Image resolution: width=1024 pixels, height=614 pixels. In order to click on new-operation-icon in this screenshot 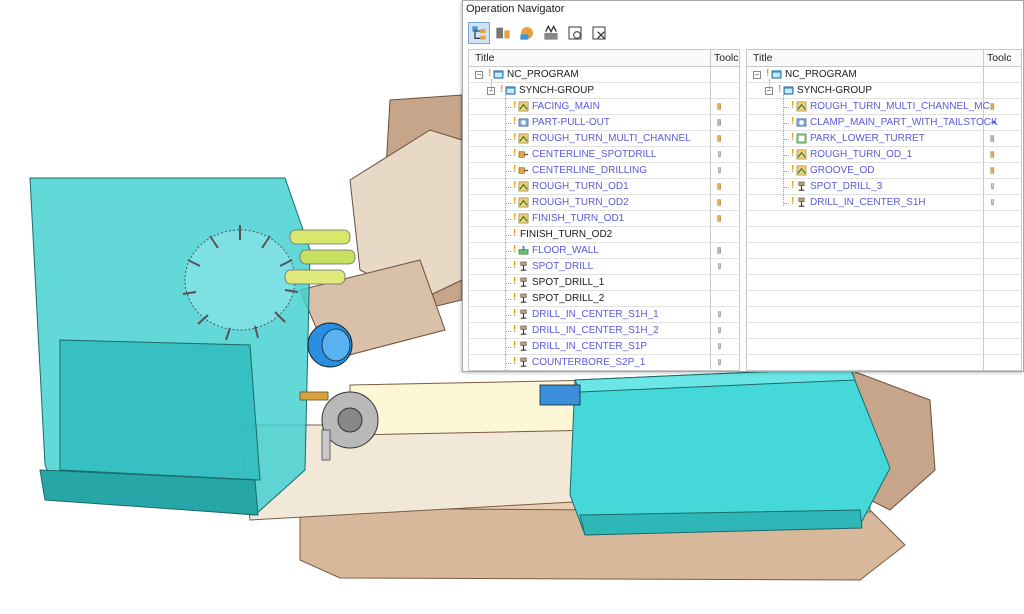, I will do `click(575, 33)`.